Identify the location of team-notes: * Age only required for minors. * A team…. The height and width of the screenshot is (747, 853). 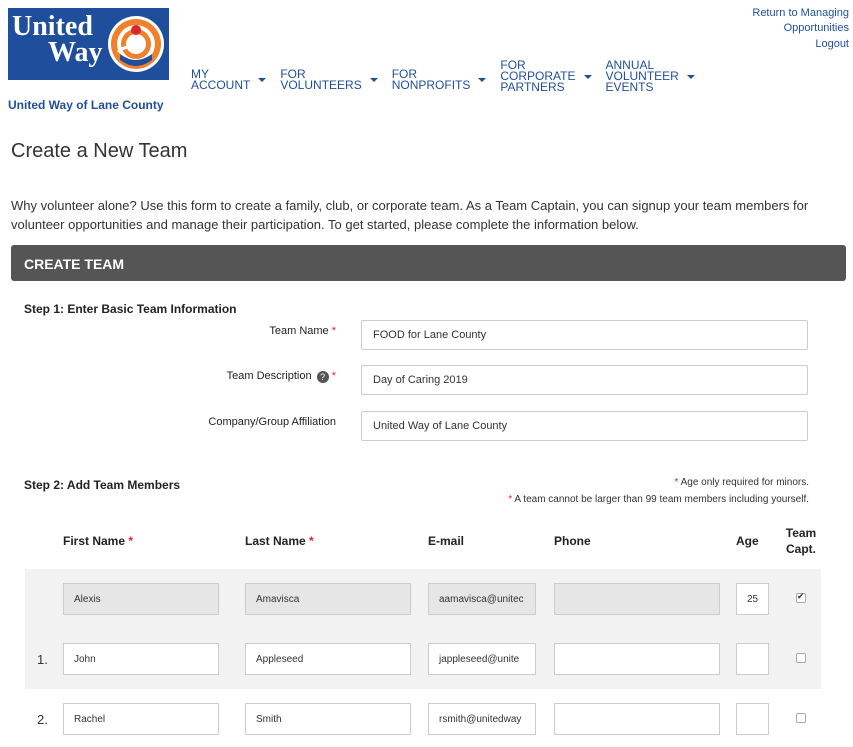
(658, 491).